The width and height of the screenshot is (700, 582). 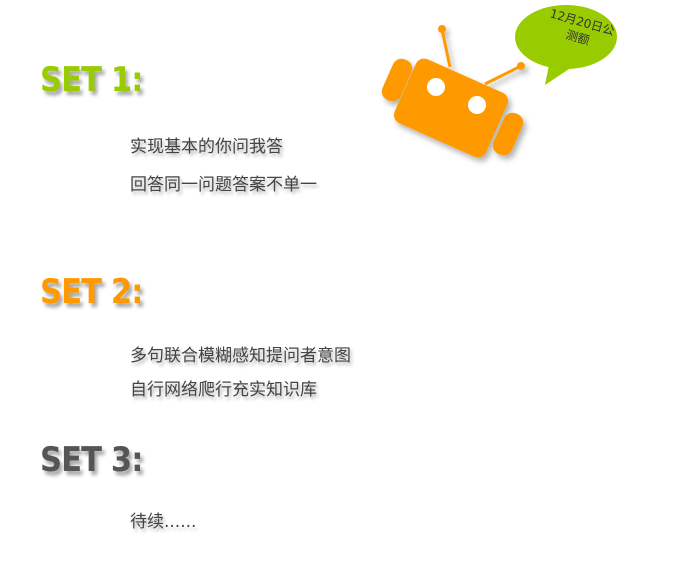 I want to click on set-1-item-1: 实现基本的你问我答, so click(x=206, y=147).